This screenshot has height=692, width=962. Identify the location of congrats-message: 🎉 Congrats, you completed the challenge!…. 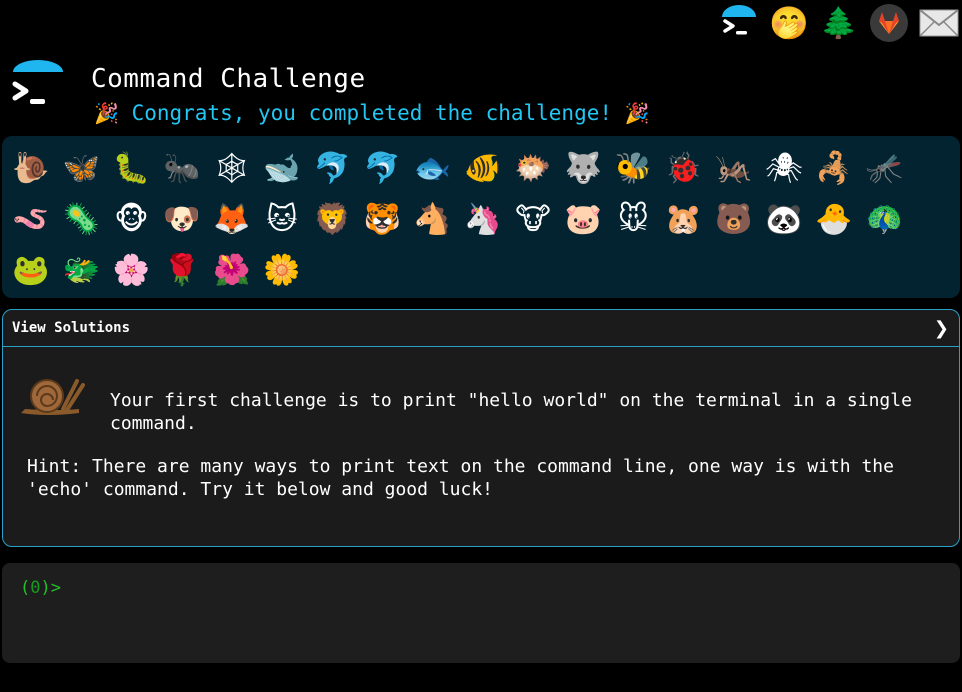
(372, 113).